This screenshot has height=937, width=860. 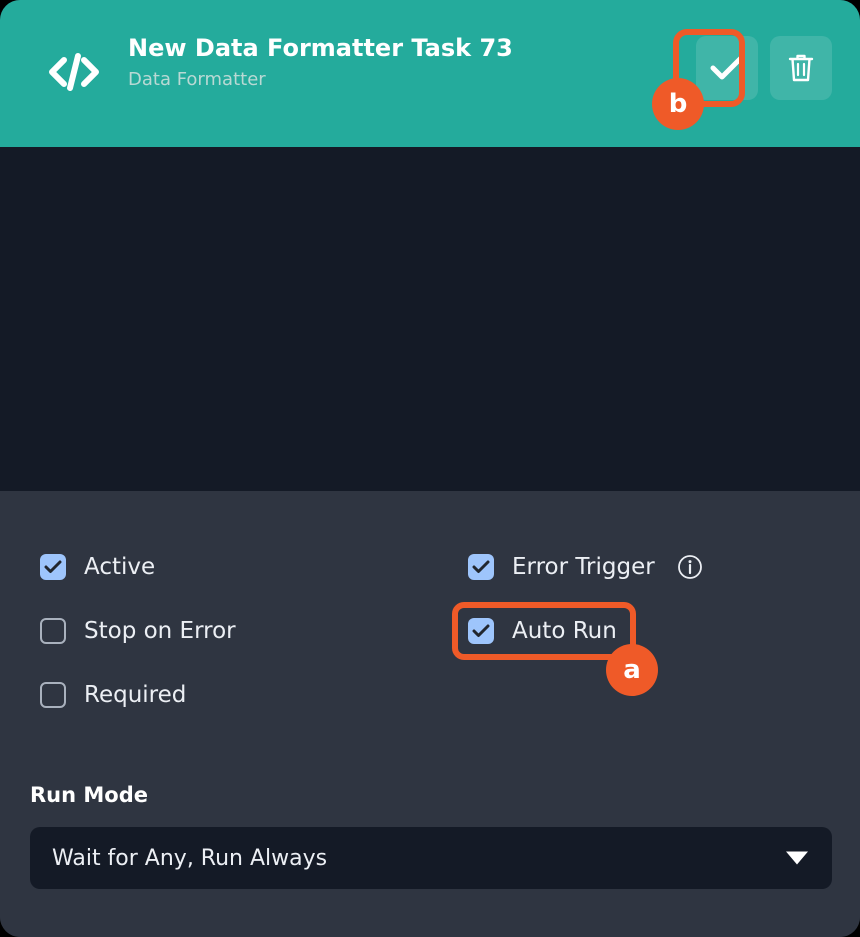 What do you see at coordinates (160, 631) in the screenshot?
I see `checkbox-stop-on-error-label: Stop on Error` at bounding box center [160, 631].